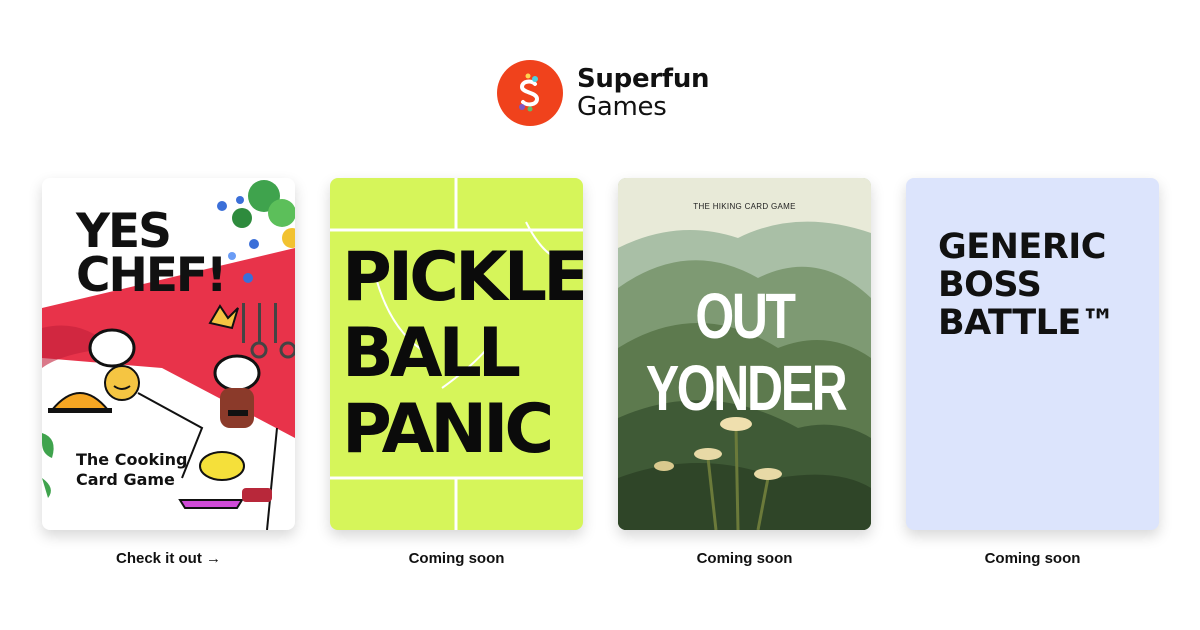 This screenshot has height=630, width=1200. Describe the element at coordinates (151, 275) in the screenshot. I see `title-line-2: CHEF!` at that location.